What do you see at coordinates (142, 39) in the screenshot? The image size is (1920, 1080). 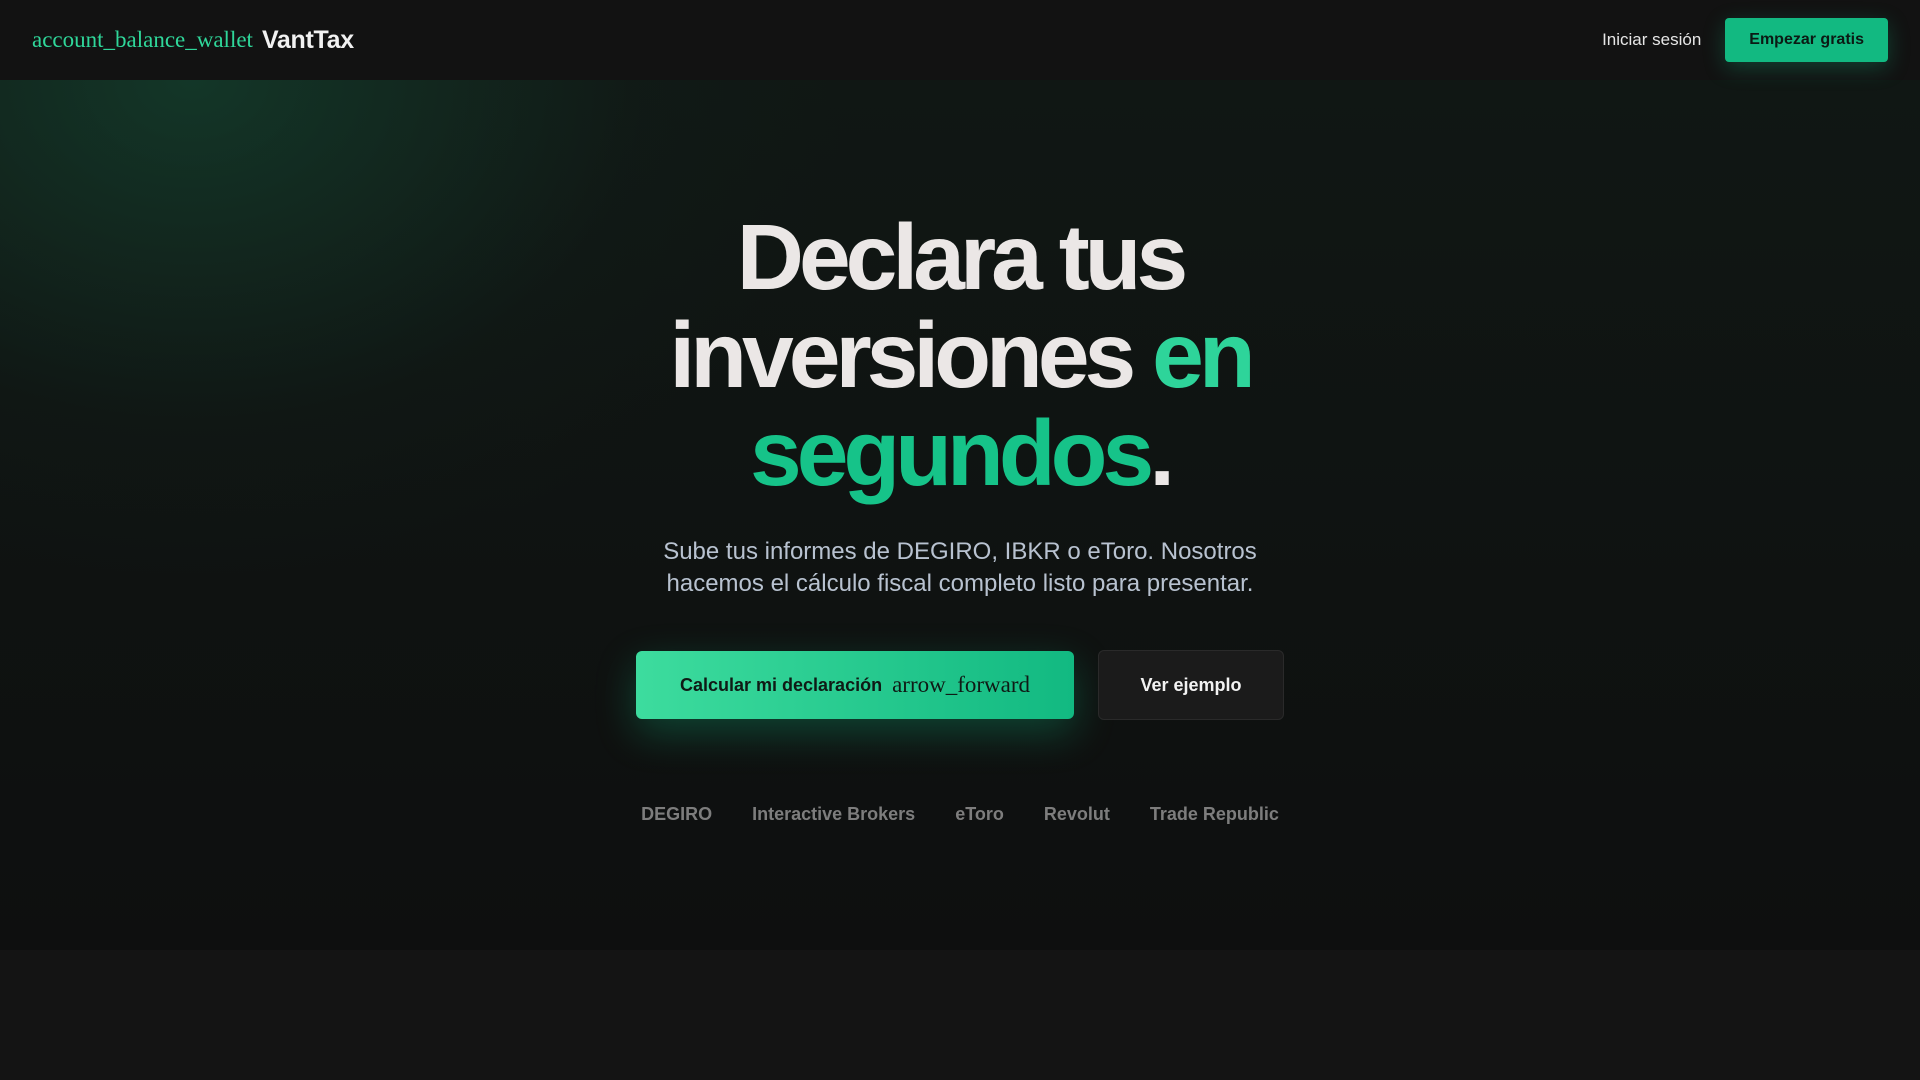 I see `wallet-icon: account_balance_wallet` at bounding box center [142, 39].